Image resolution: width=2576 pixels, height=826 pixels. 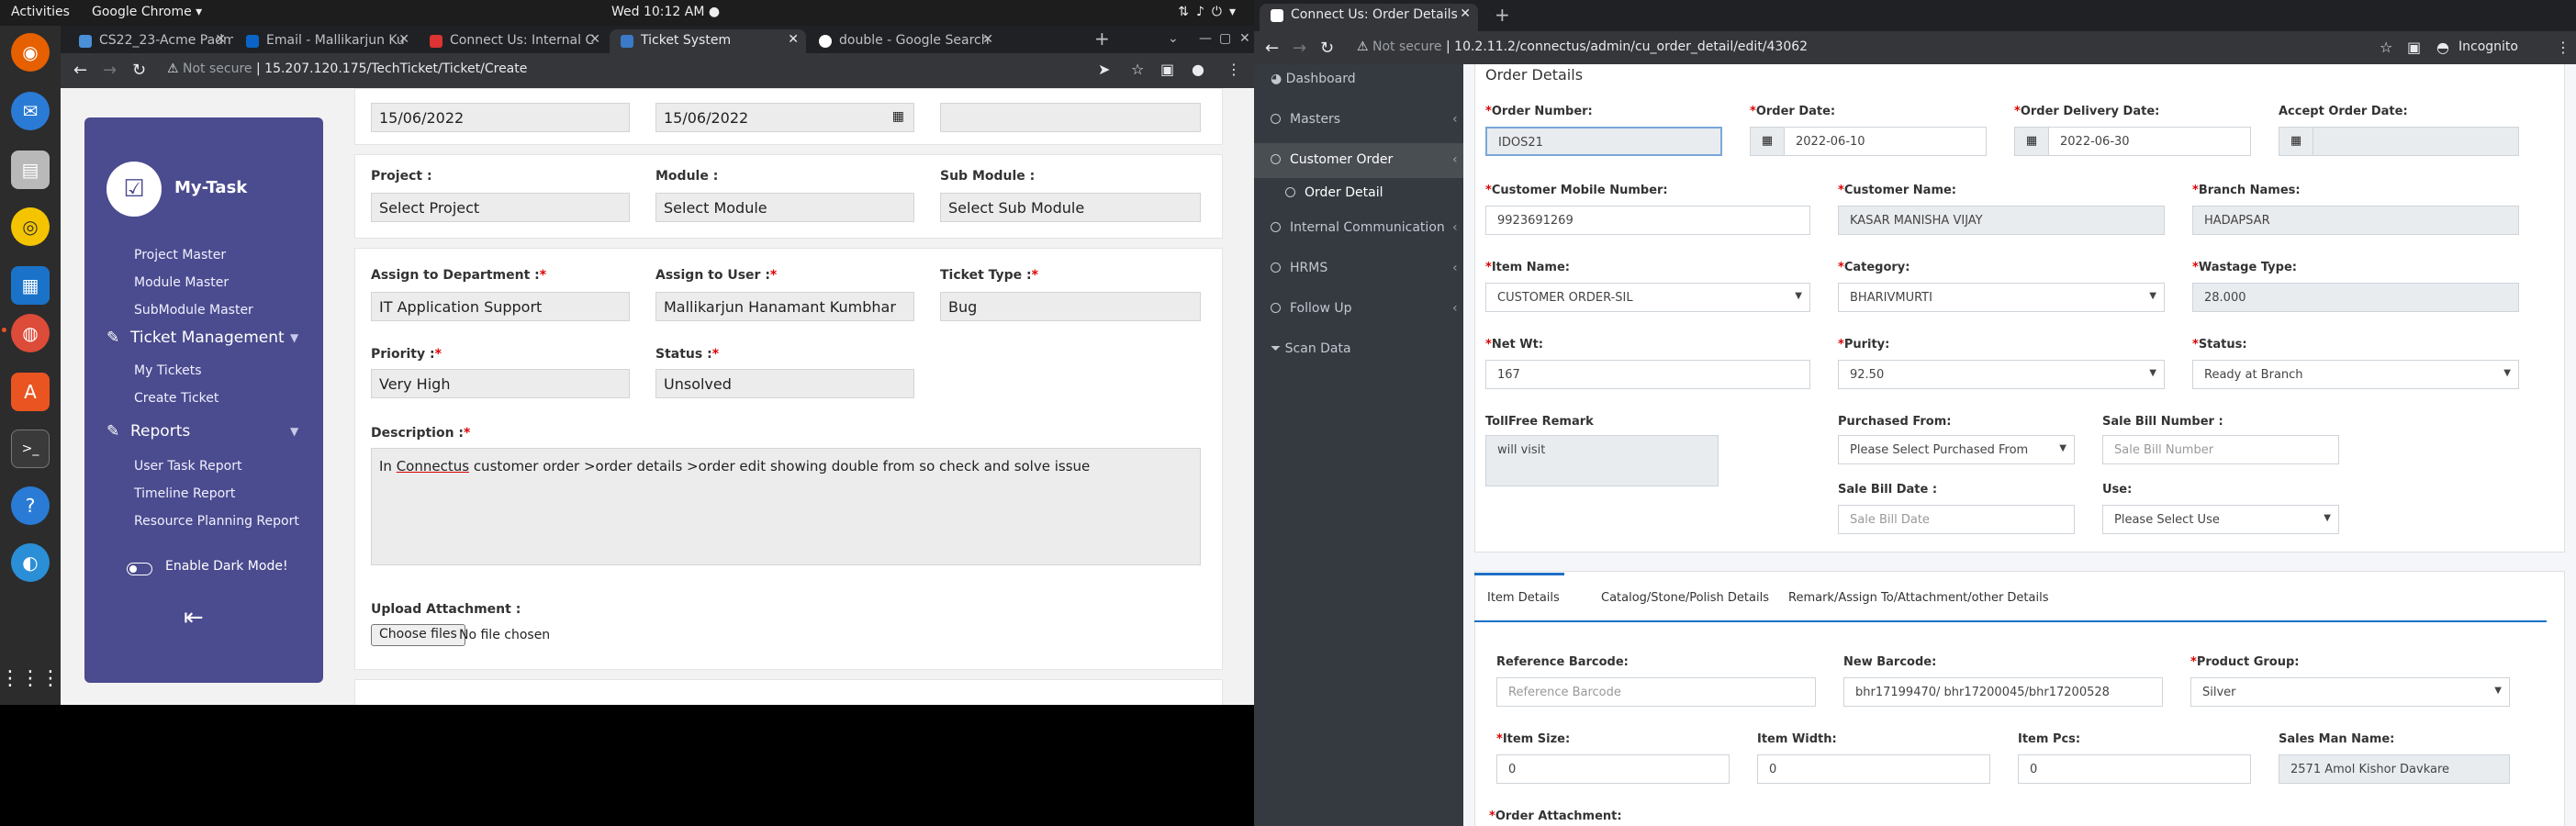 I want to click on use-select: Please Select Use ▼, so click(x=2220, y=520).